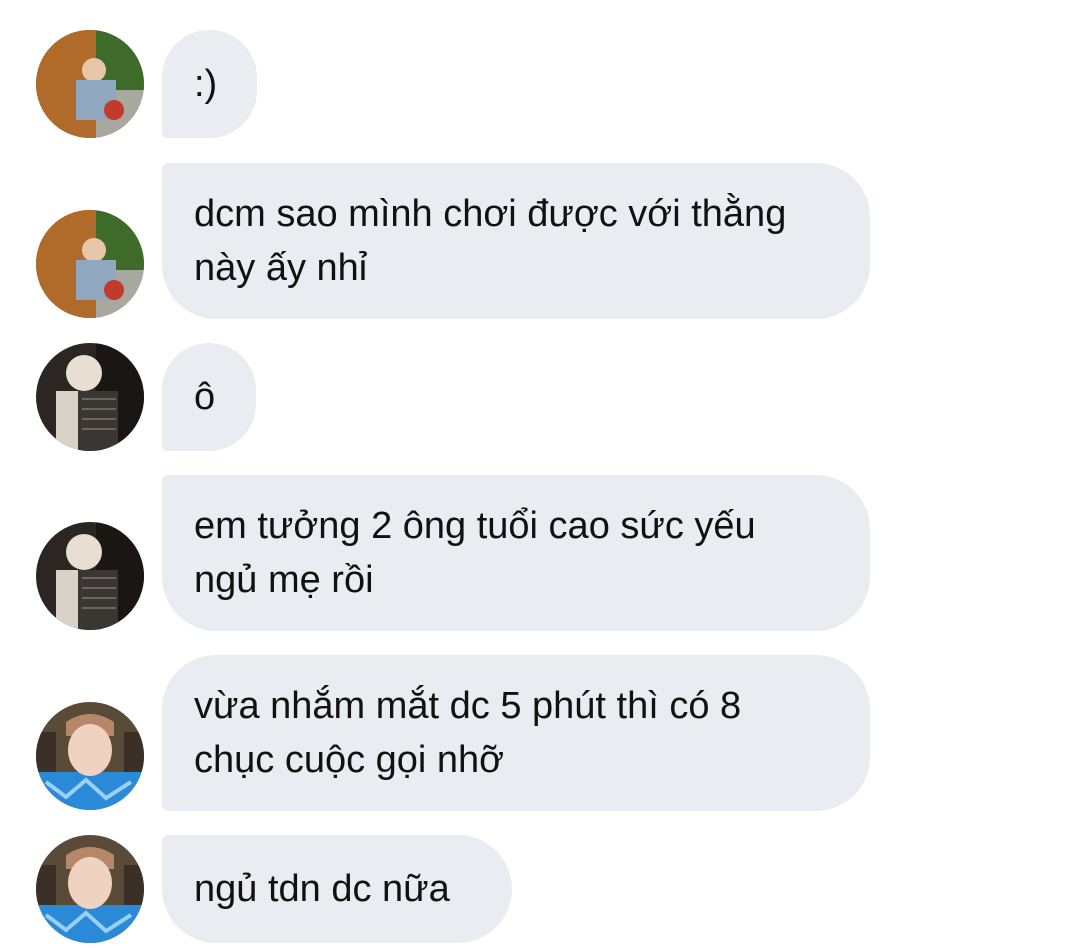 This screenshot has width=1080, height=948. What do you see at coordinates (540, 397) in the screenshot?
I see `message-row: ô` at bounding box center [540, 397].